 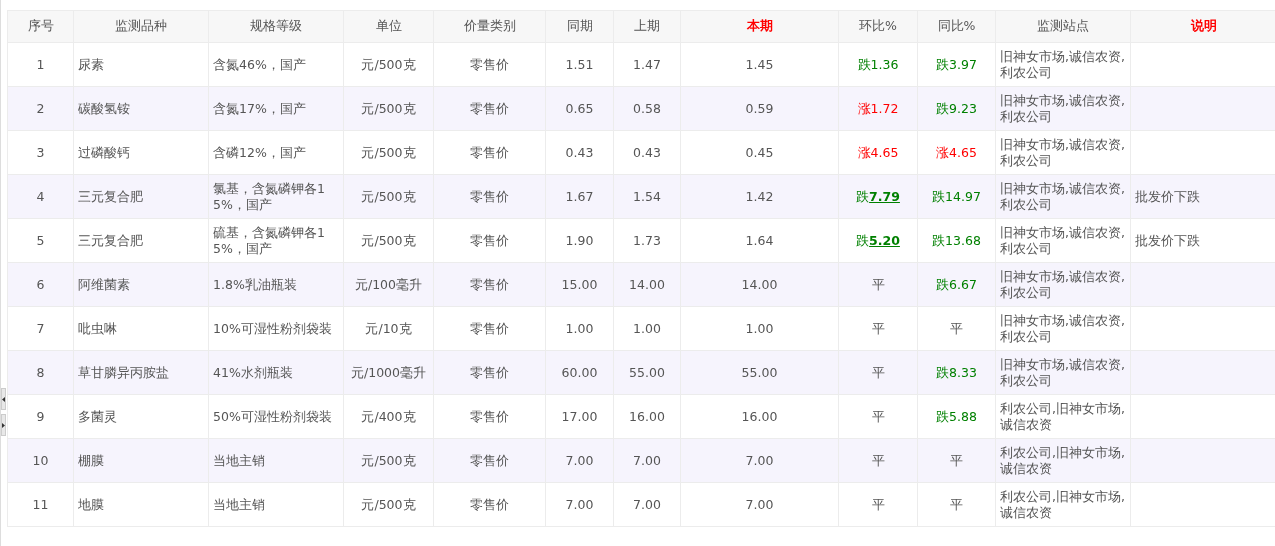 What do you see at coordinates (276, 372) in the screenshot?
I see `table-cell: 41%水剂瓶装` at bounding box center [276, 372].